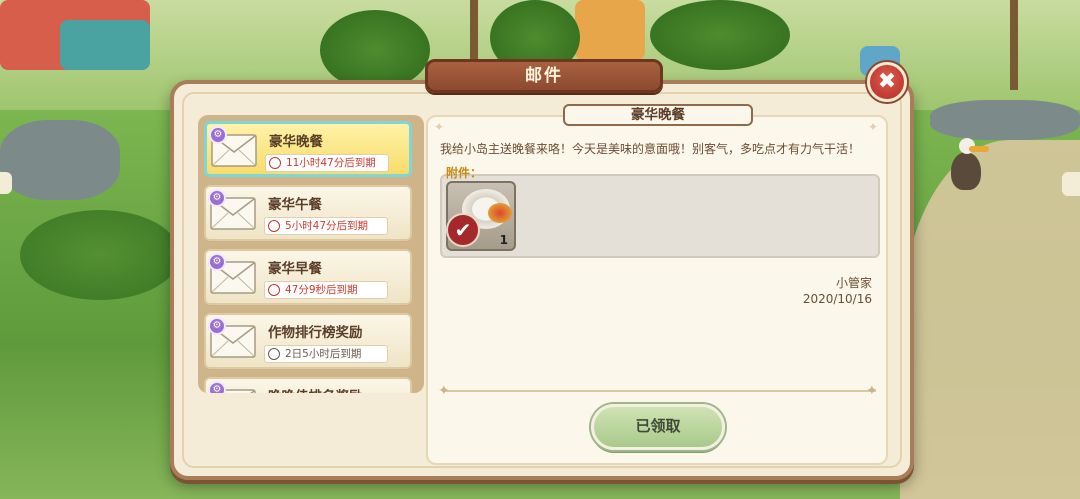  What do you see at coordinates (837, 299) in the screenshot?
I see `mail-date: 2020/10/16` at bounding box center [837, 299].